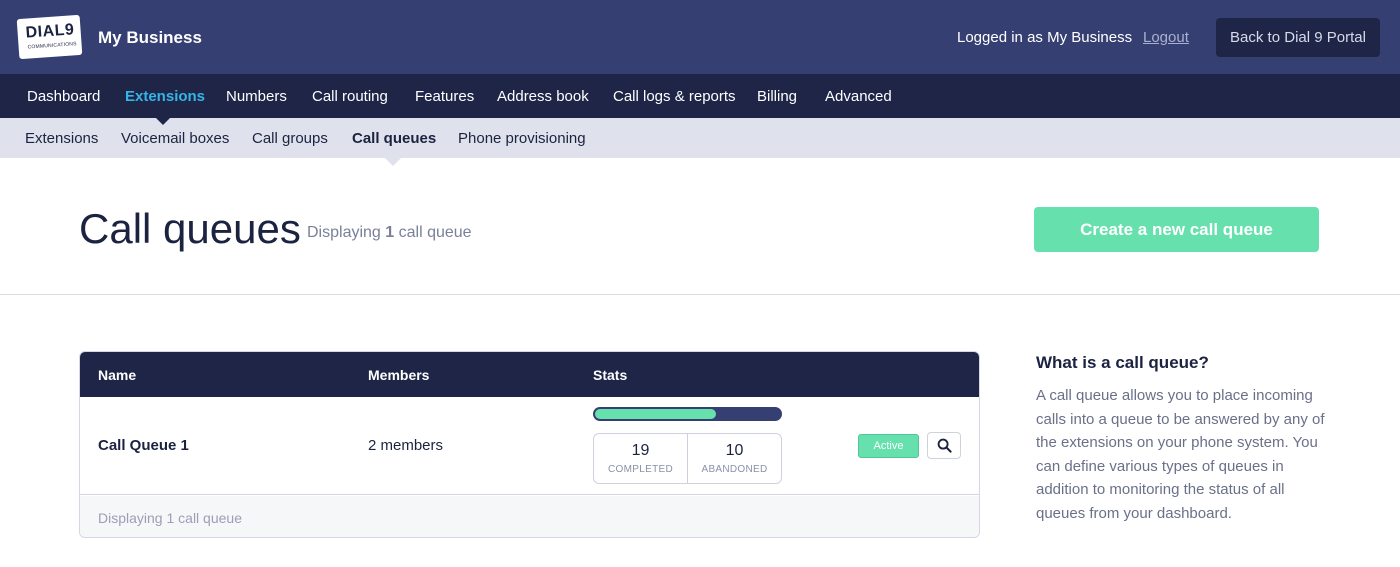  Describe the element at coordinates (175, 138) in the screenshot. I see `subnav-item-voicemail-boxes: Voicemail boxes` at that location.